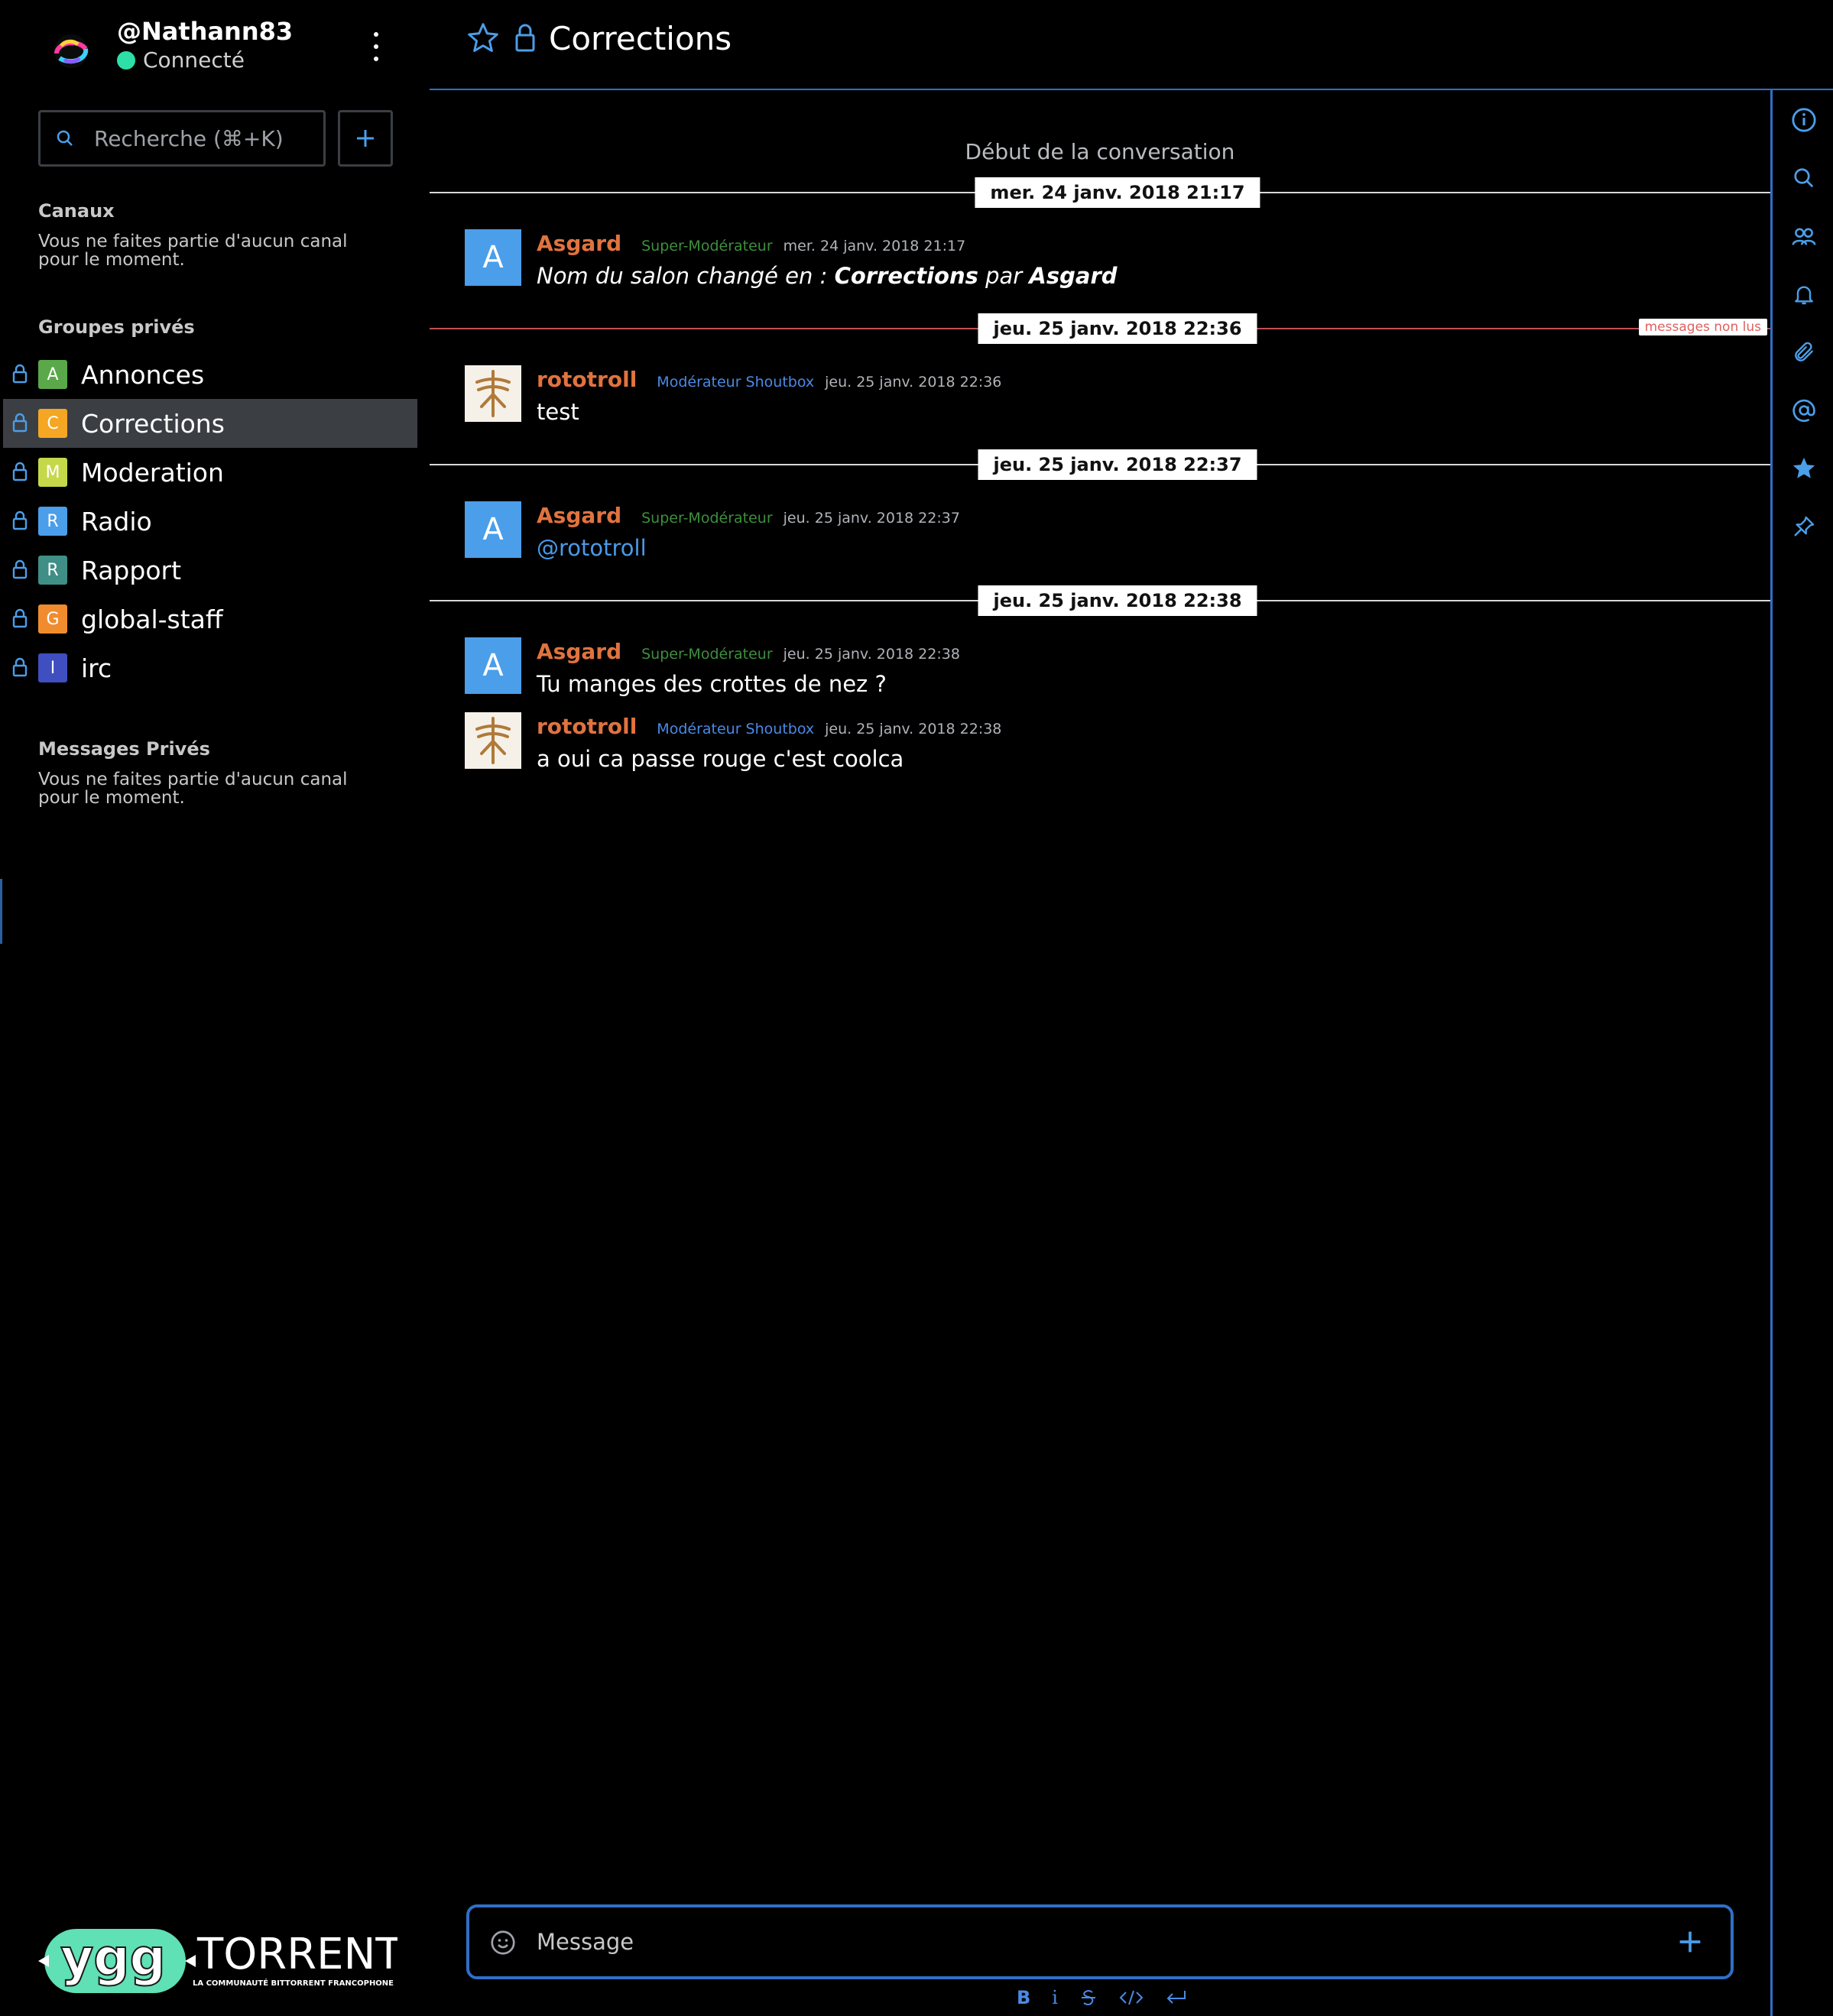 The height and width of the screenshot is (2016, 1833). Describe the element at coordinates (1, 912) in the screenshot. I see `sidebar-edge-indicator` at that location.